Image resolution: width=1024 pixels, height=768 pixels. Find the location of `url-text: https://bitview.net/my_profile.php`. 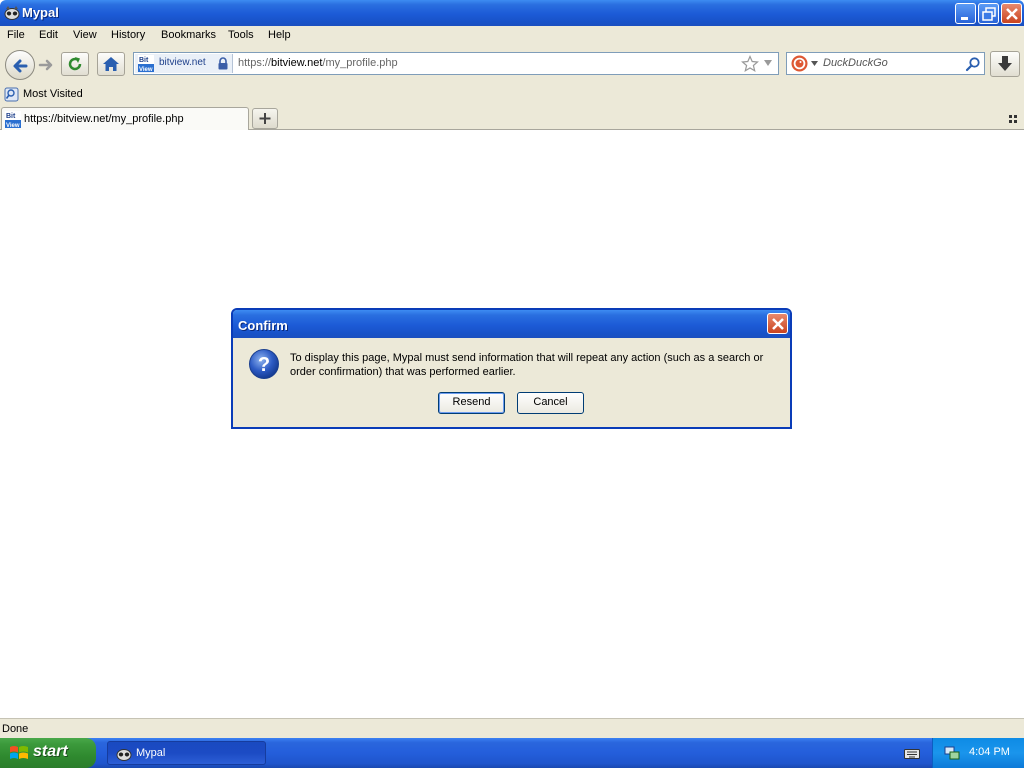

url-text: https://bitview.net/my_profile.php is located at coordinates (318, 63).